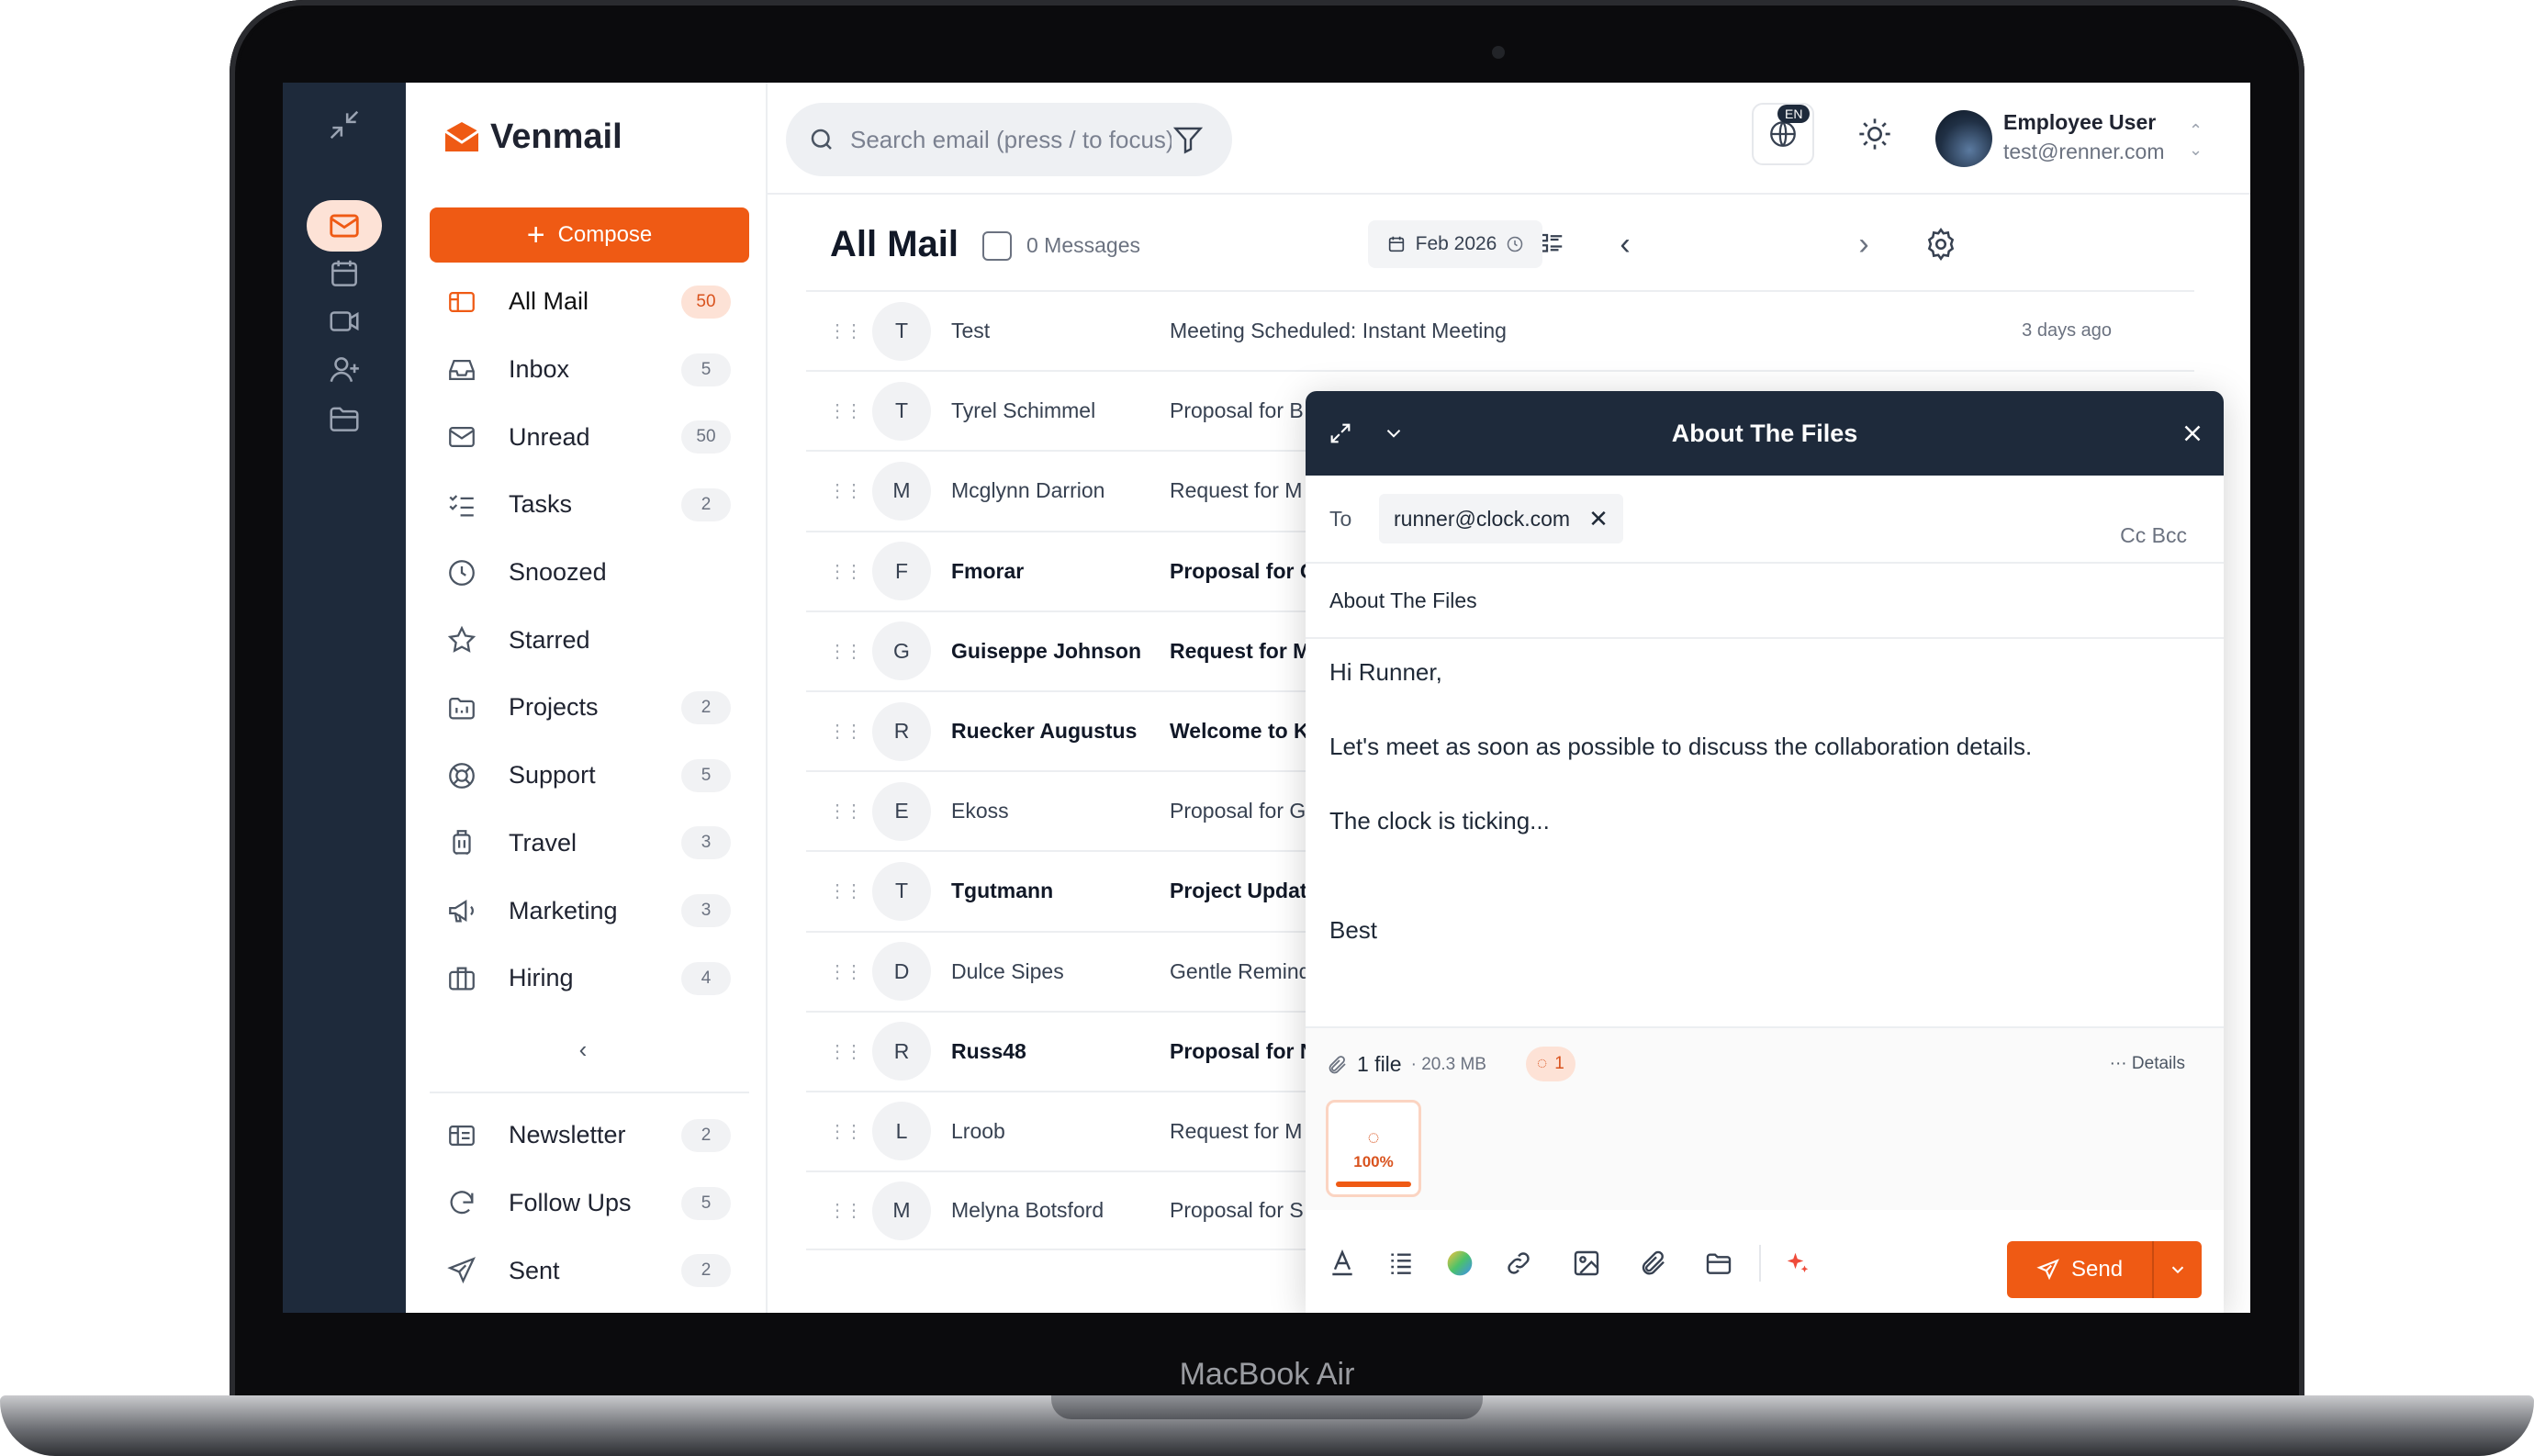 This screenshot has height=1456, width=2534. What do you see at coordinates (587, 640) in the screenshot?
I see `sidebar-item-starred: Starred` at bounding box center [587, 640].